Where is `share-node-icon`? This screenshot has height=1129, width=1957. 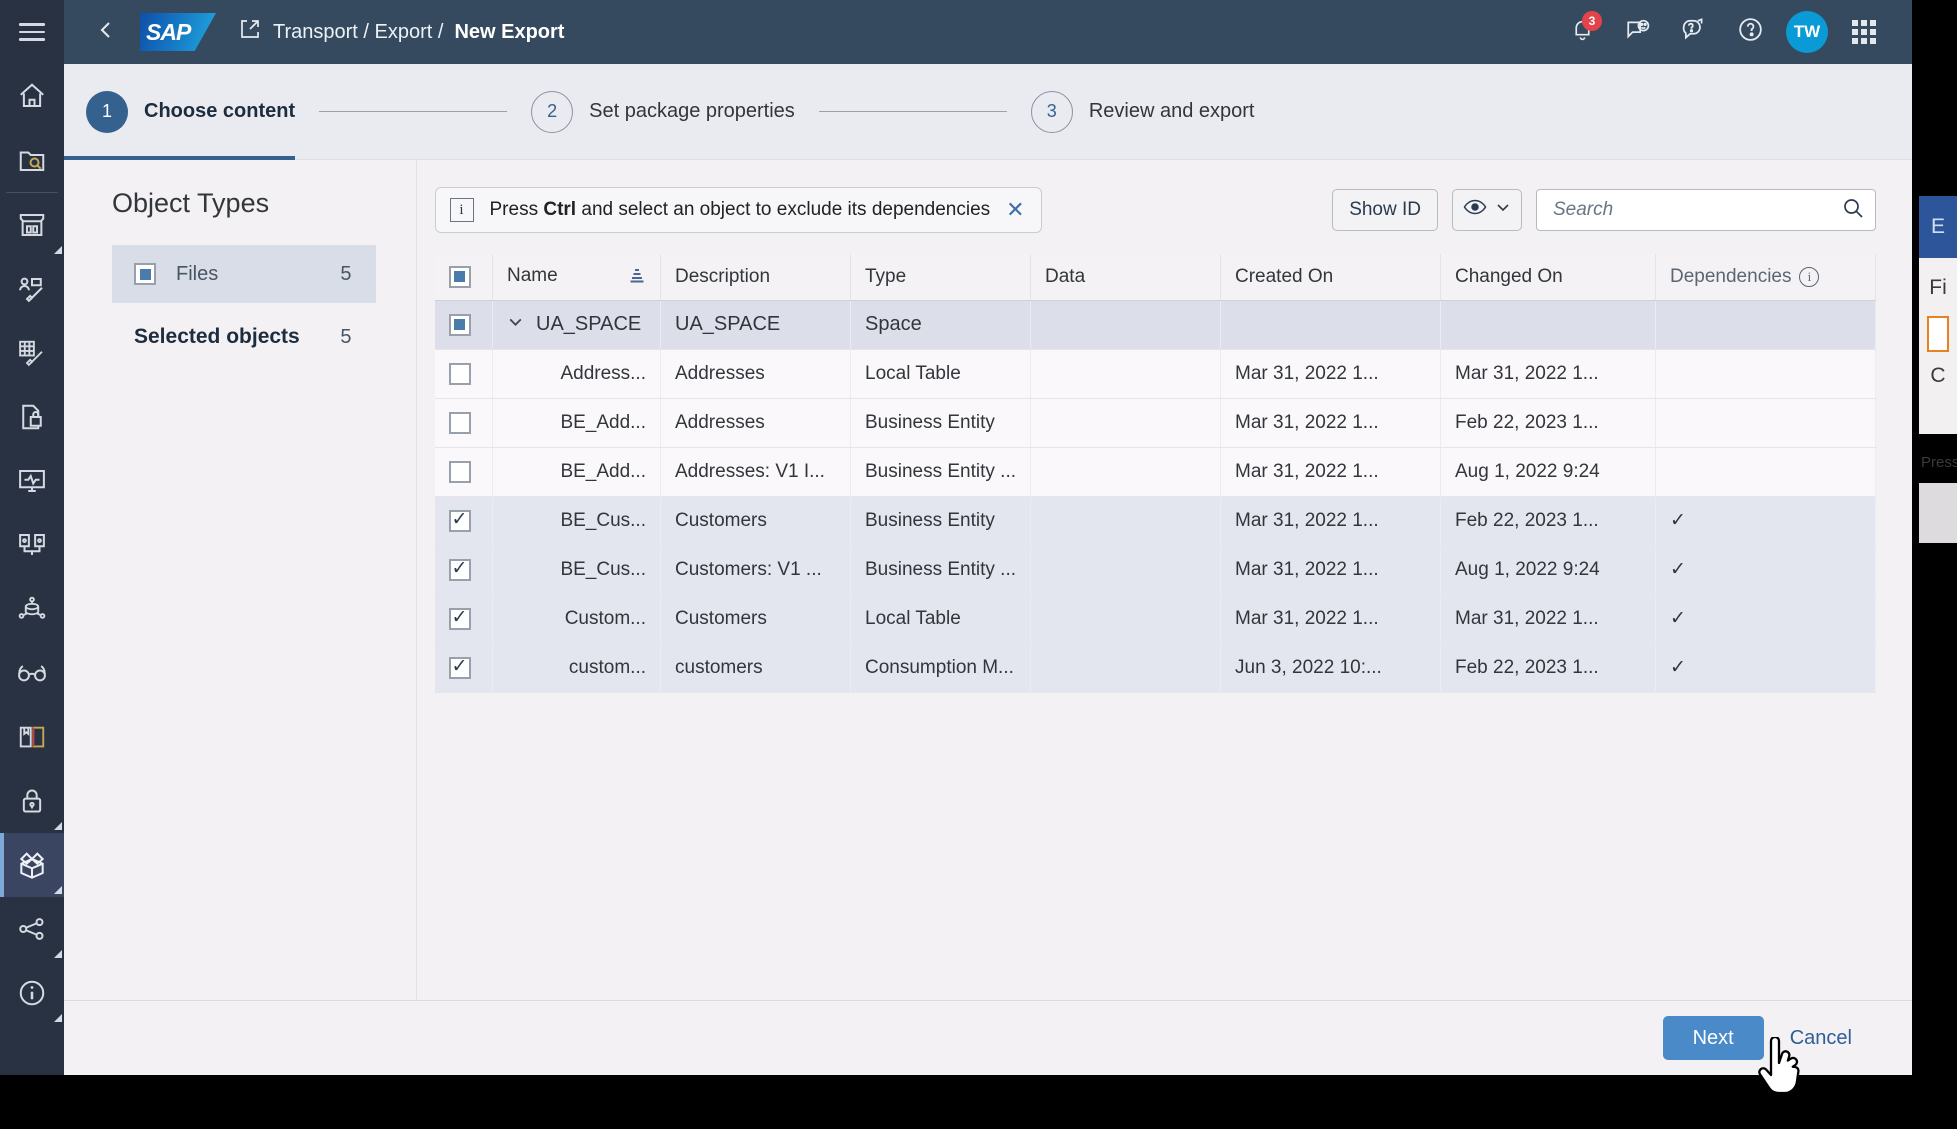
share-node-icon is located at coordinates (32, 929).